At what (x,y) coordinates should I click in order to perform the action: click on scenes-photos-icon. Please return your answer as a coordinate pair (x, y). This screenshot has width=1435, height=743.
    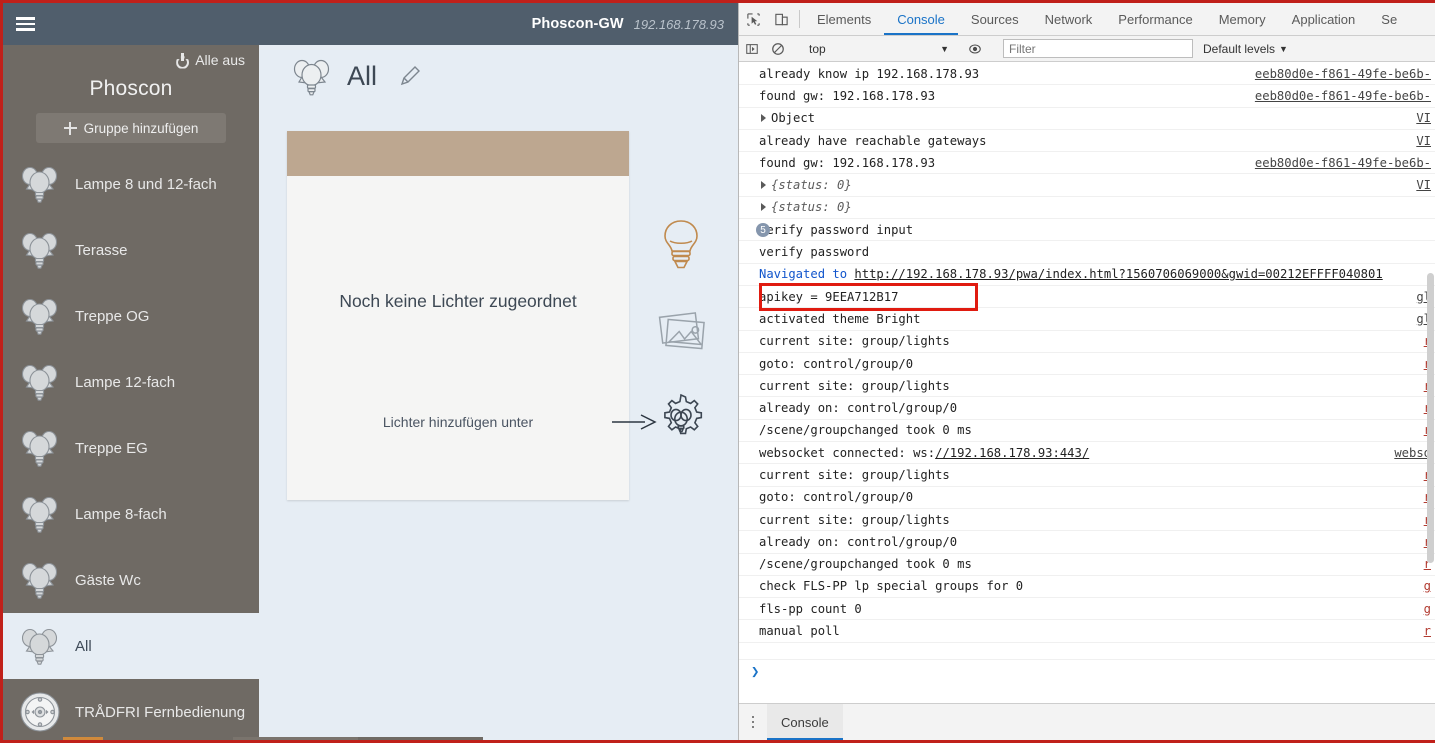
    Looking at the image, I should click on (682, 331).